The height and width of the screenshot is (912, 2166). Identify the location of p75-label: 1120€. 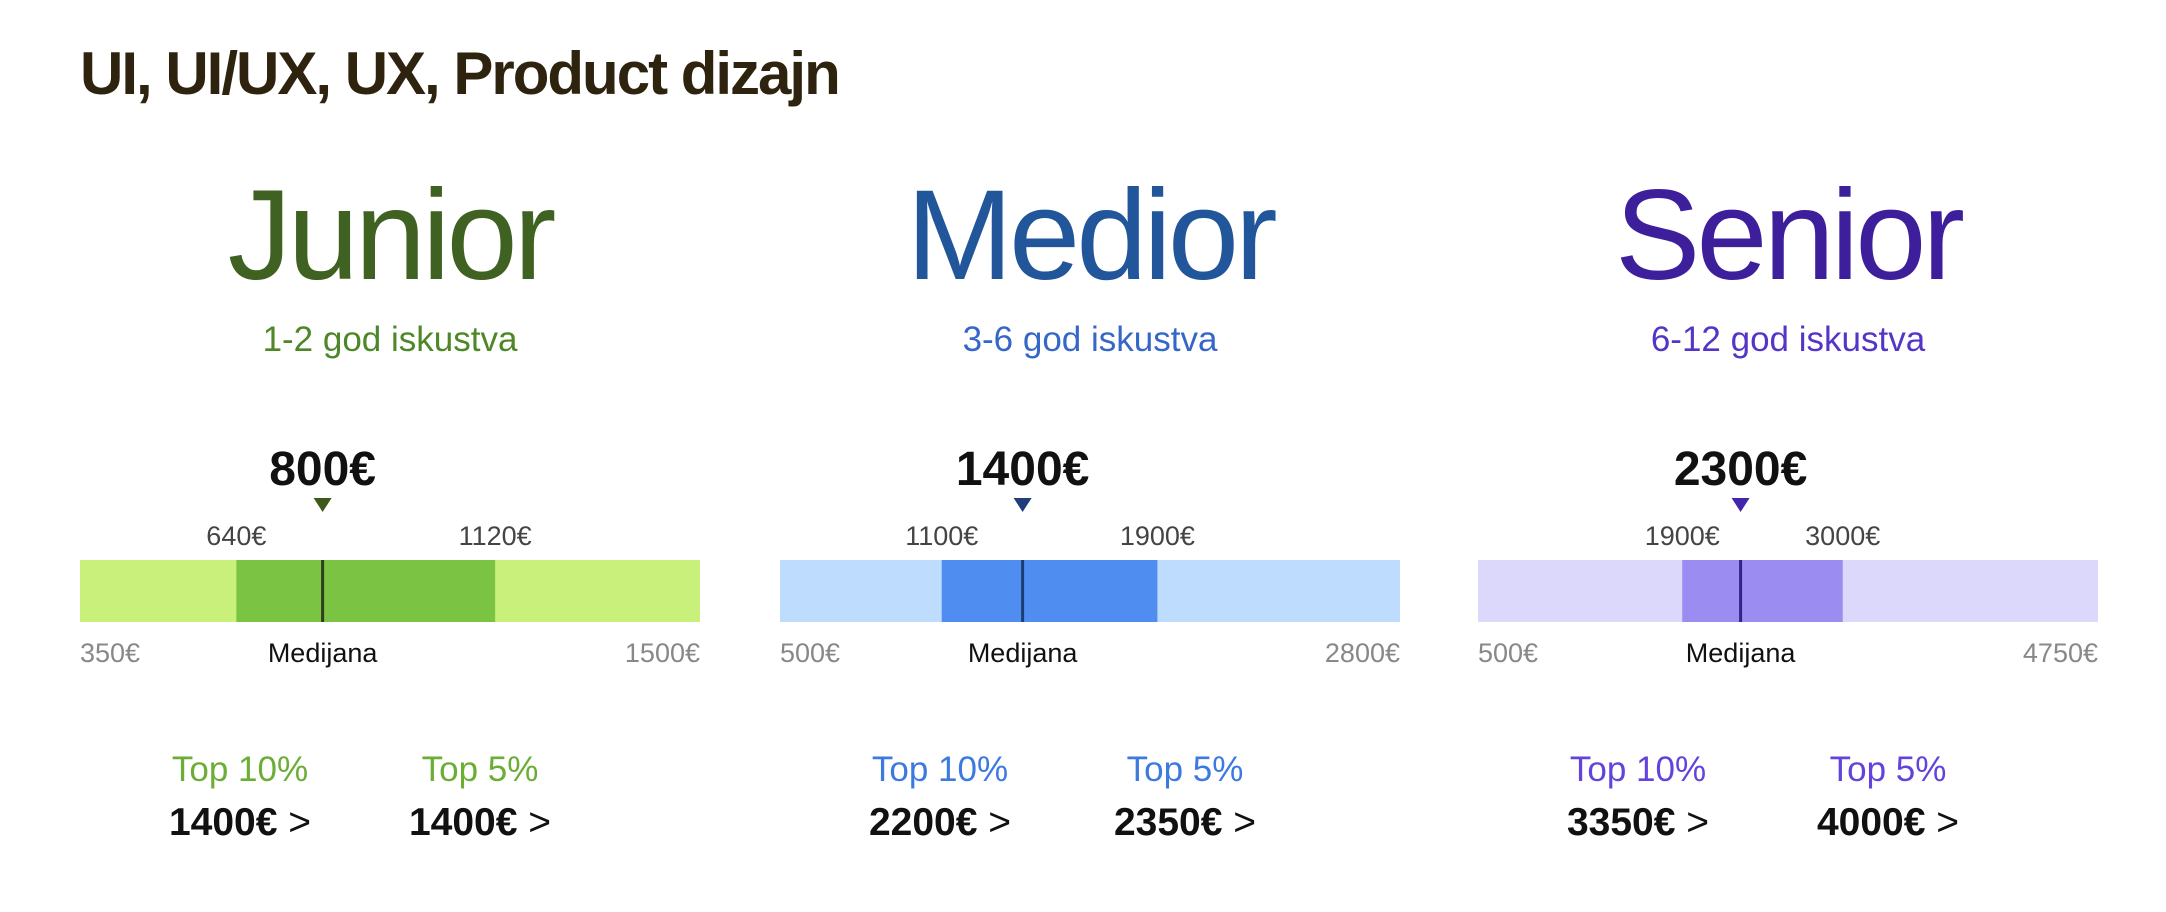
(495, 536).